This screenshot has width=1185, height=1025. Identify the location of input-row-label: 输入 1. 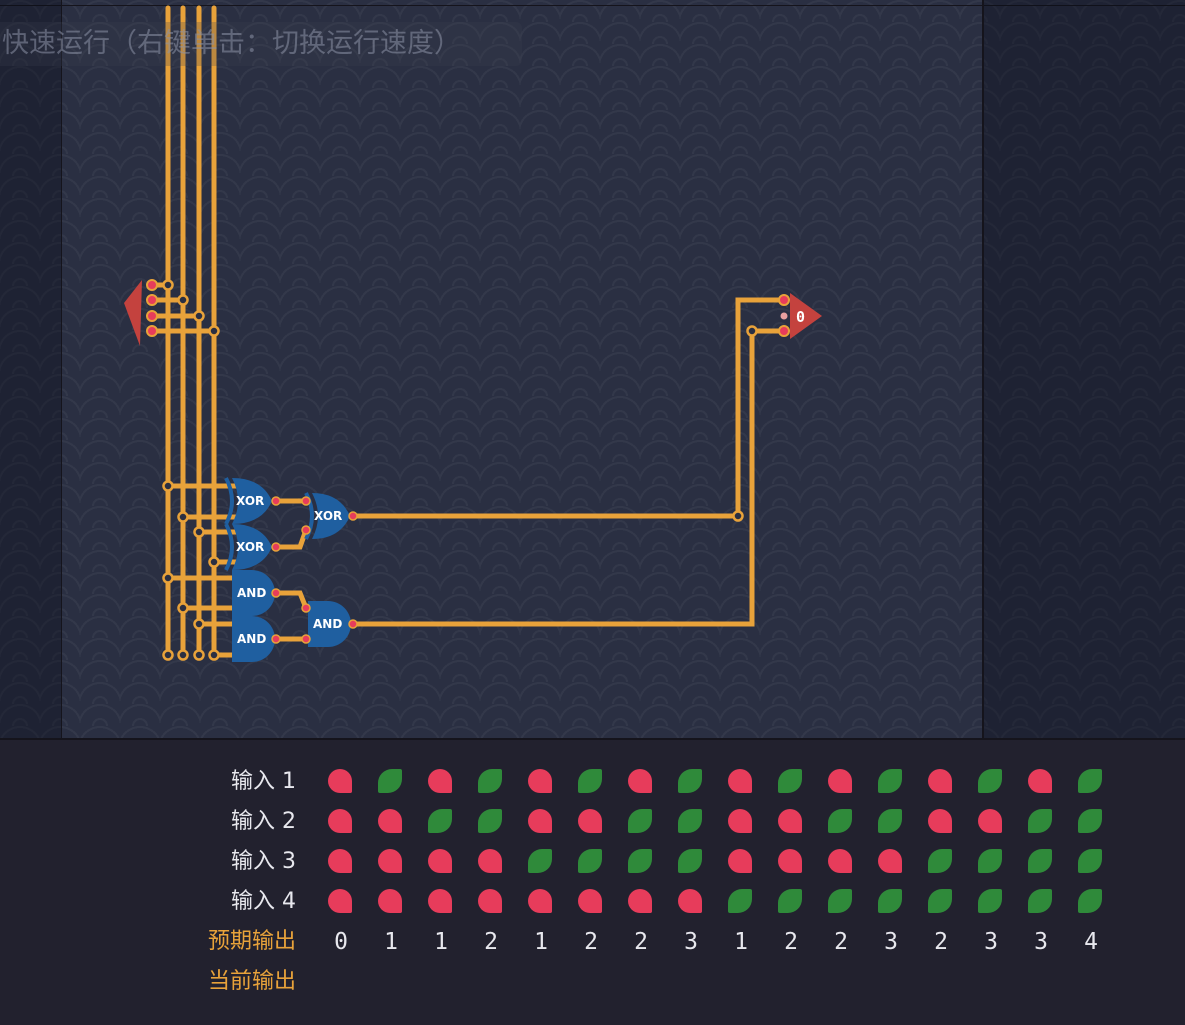
(263, 781).